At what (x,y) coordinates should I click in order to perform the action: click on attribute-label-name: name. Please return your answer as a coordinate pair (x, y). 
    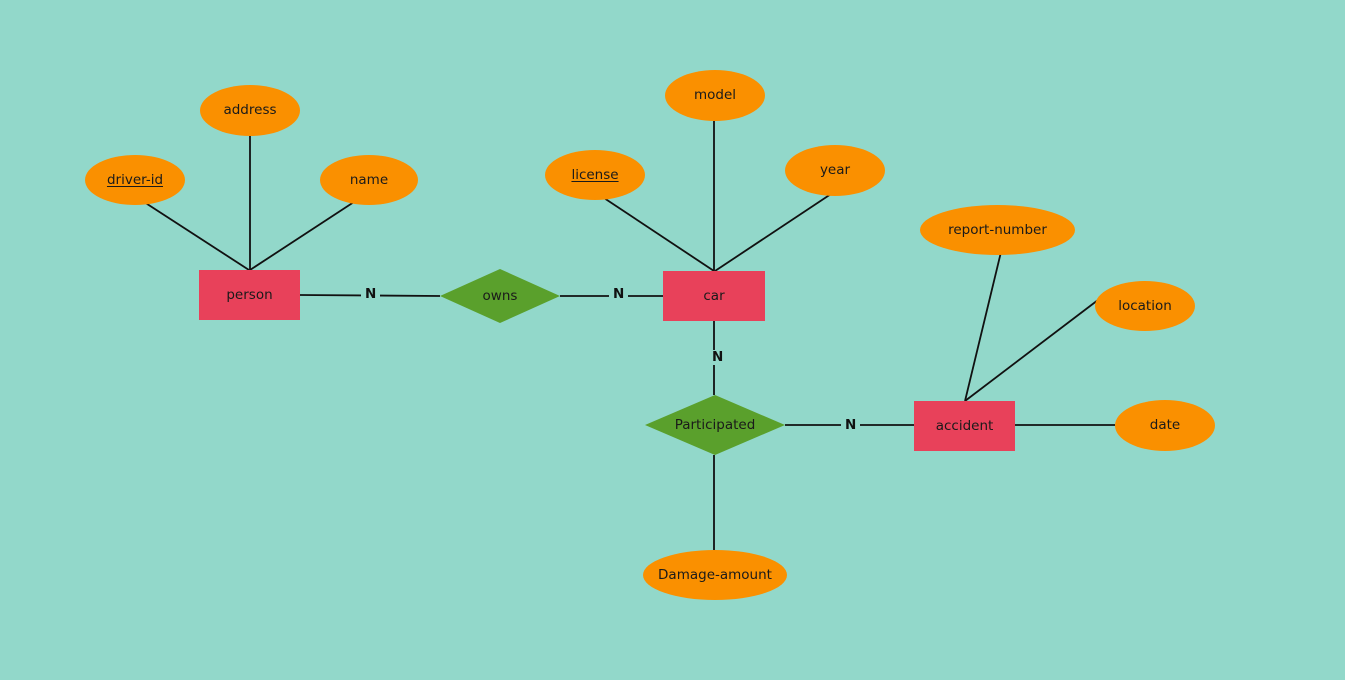
    Looking at the image, I should click on (369, 179).